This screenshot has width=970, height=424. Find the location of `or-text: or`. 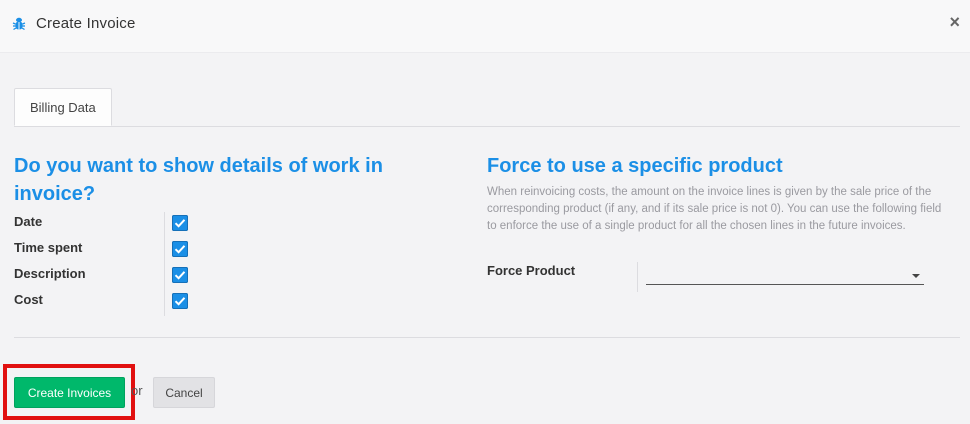

or-text: or is located at coordinates (137, 390).